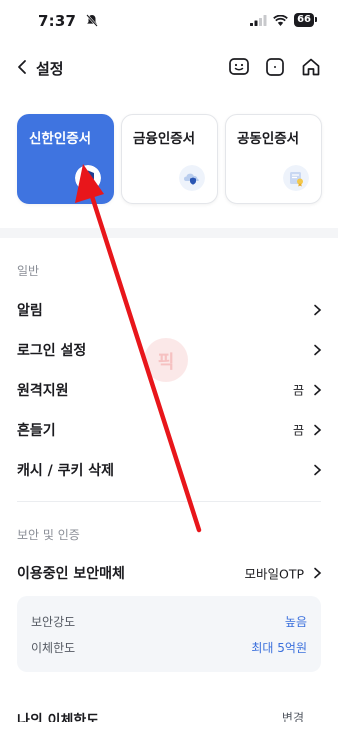 The width and height of the screenshot is (338, 730). What do you see at coordinates (60, 139) in the screenshot?
I see `cert-card-label: 신한인증서` at bounding box center [60, 139].